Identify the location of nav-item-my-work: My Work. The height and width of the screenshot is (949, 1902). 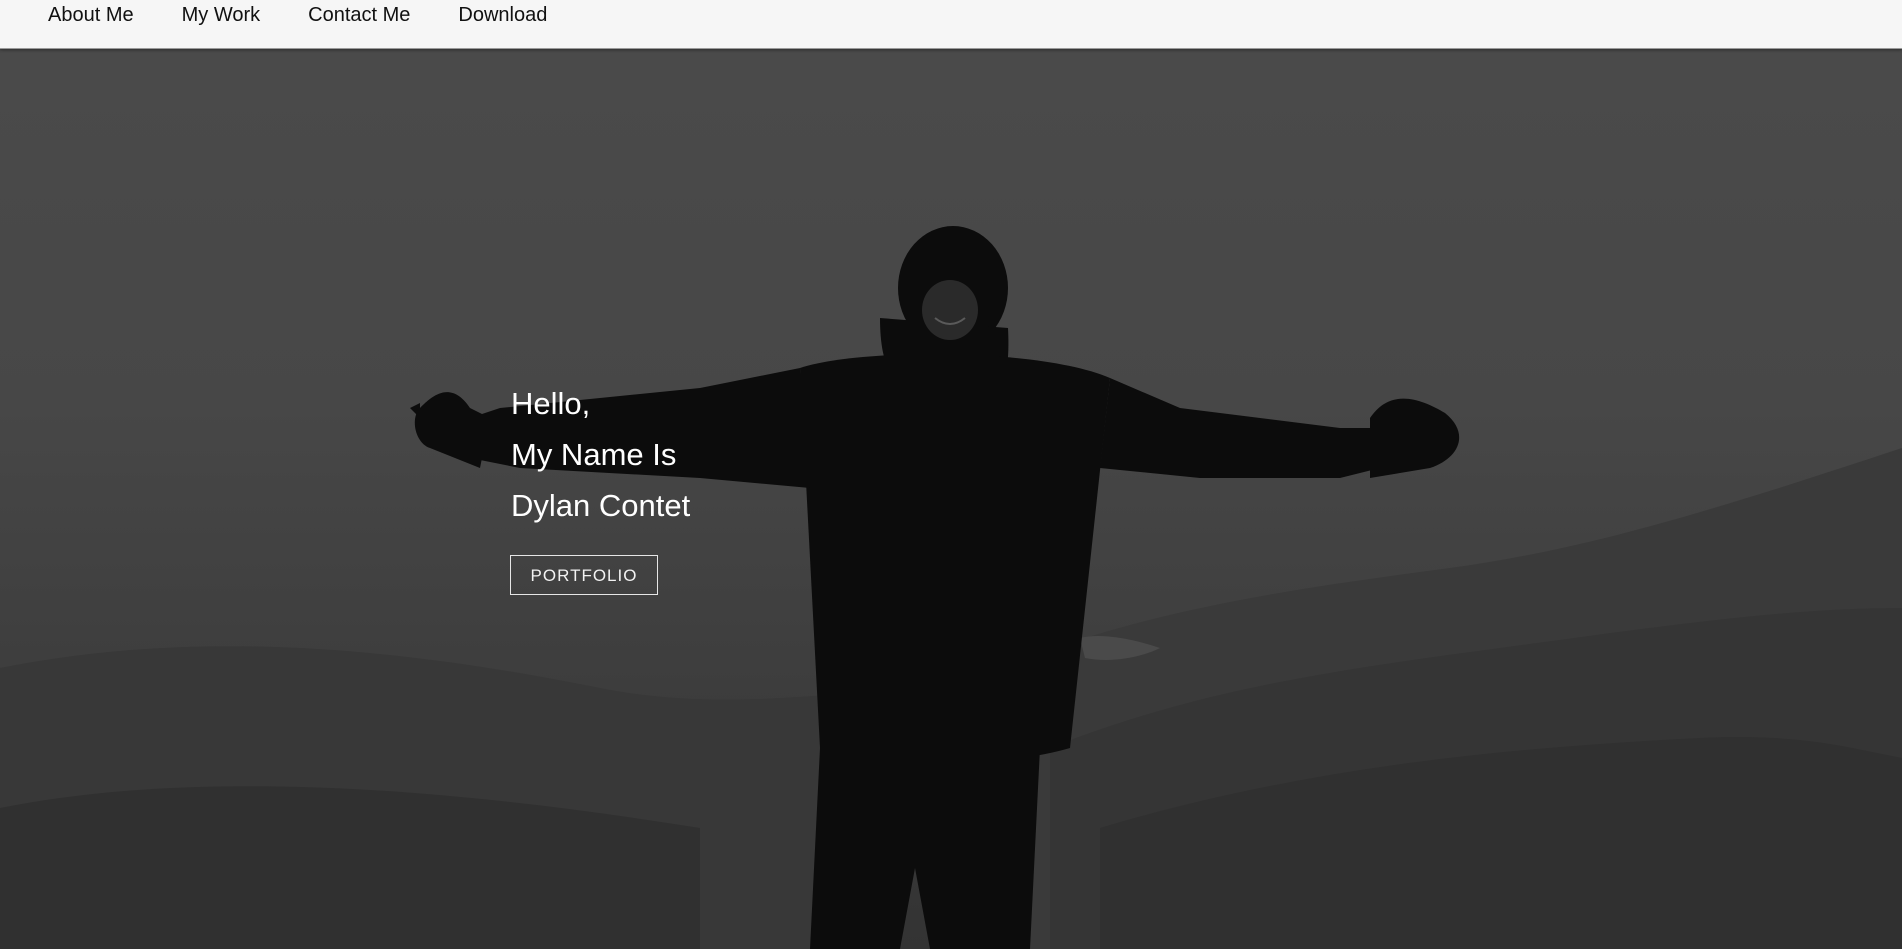
(221, 15).